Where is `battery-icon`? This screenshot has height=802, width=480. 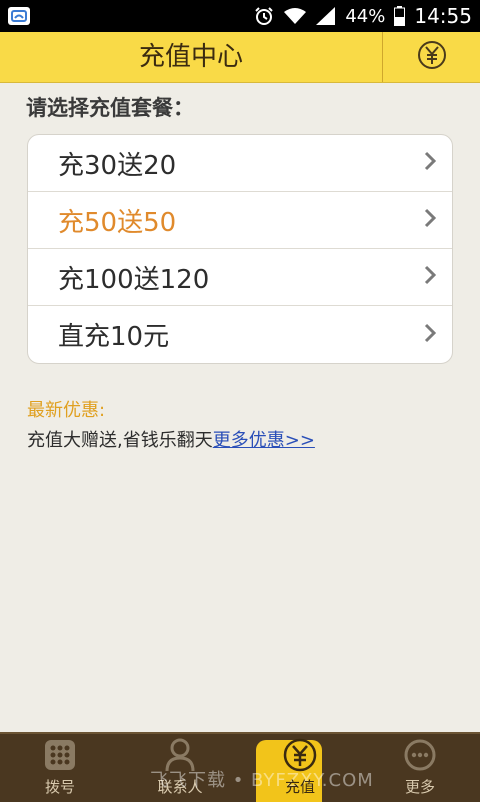
battery-icon is located at coordinates (400, 16).